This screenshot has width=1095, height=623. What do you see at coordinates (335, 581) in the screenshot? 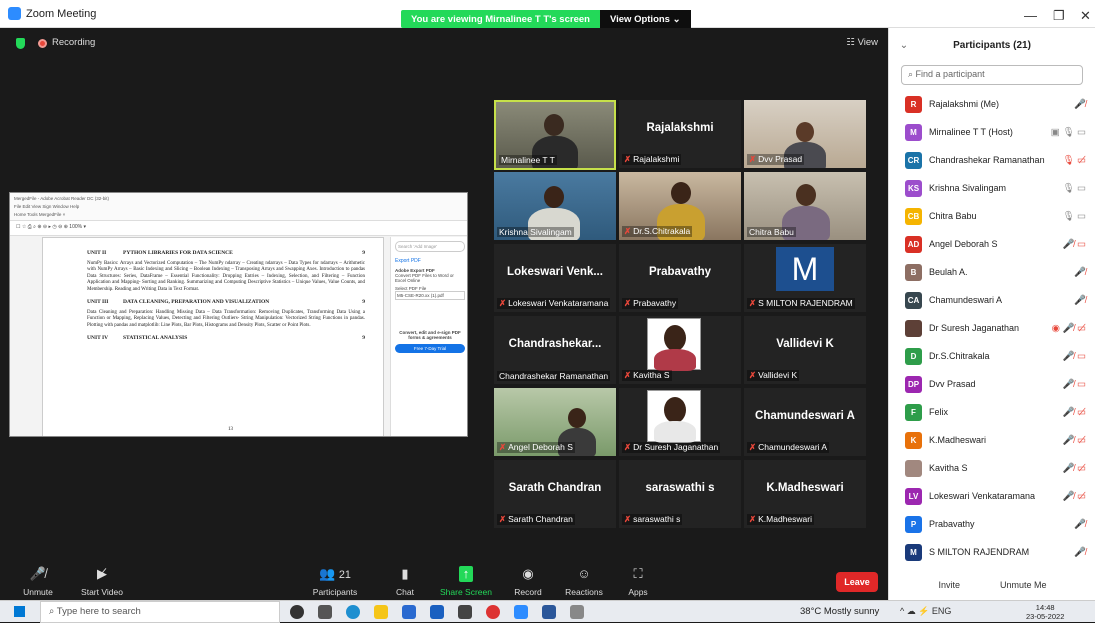
I see `participants-button: 👥 21 Participants` at bounding box center [335, 581].